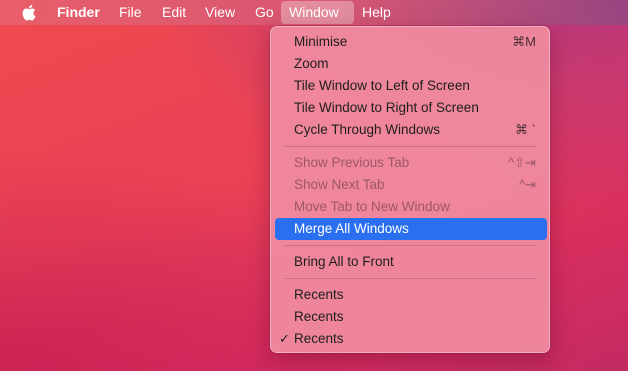  What do you see at coordinates (78, 12) in the screenshot?
I see `menubar-finder: Finder` at bounding box center [78, 12].